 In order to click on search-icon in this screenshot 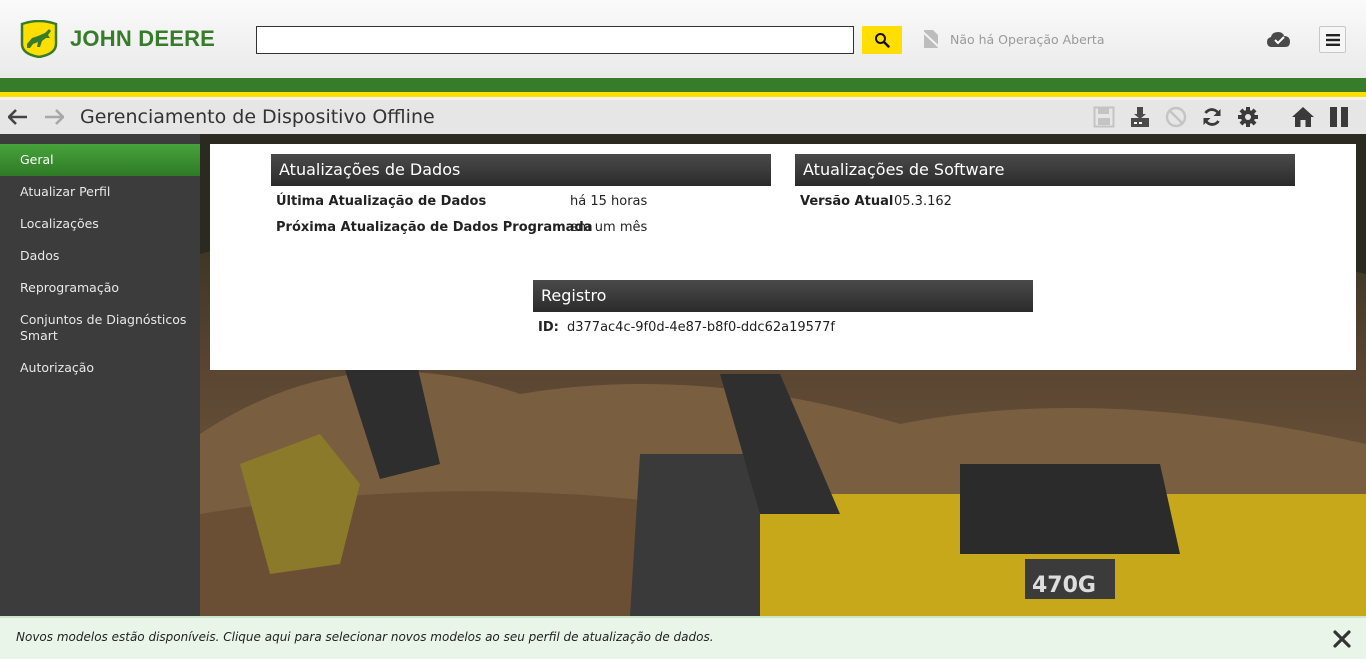, I will do `click(882, 40)`.